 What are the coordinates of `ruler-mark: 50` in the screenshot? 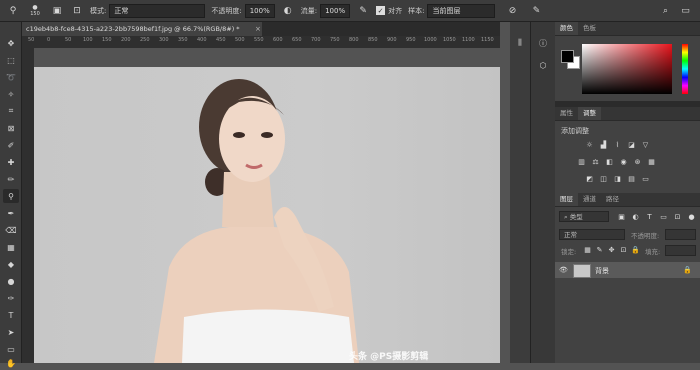 It's located at (68, 40).